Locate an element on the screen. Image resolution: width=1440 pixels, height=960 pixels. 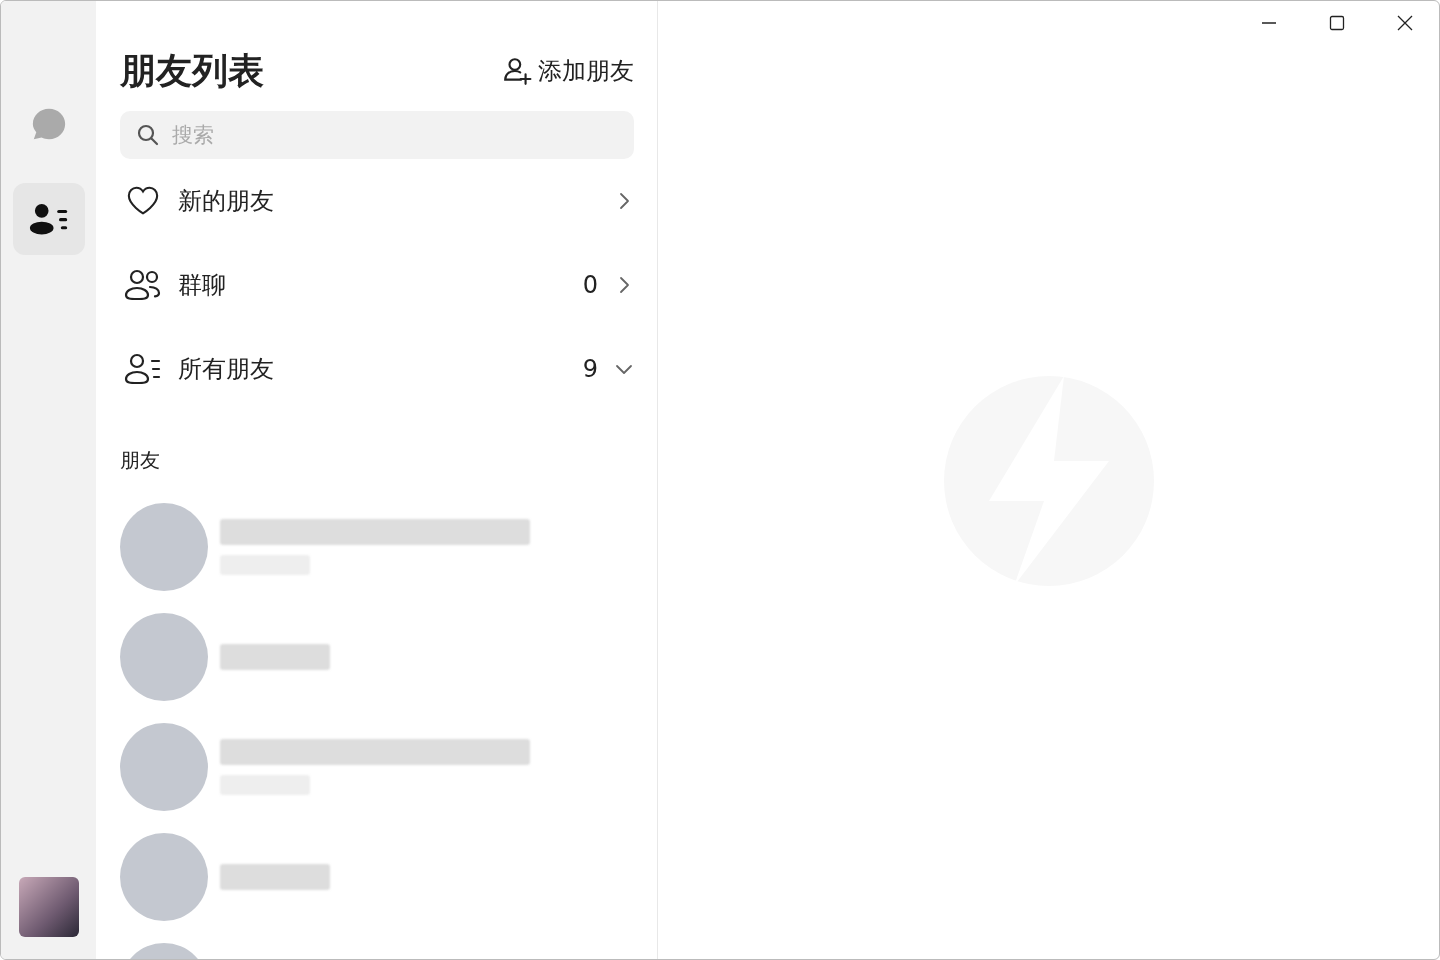
user-avatar is located at coordinates (48, 907).